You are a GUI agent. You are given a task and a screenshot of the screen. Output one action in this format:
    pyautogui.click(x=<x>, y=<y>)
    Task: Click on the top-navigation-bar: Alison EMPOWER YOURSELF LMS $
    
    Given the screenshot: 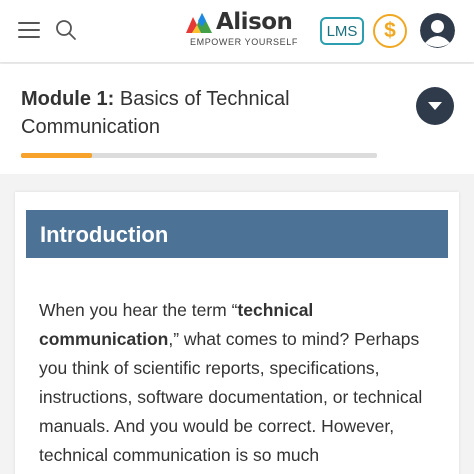 What is the action you would take?
    pyautogui.click(x=237, y=31)
    